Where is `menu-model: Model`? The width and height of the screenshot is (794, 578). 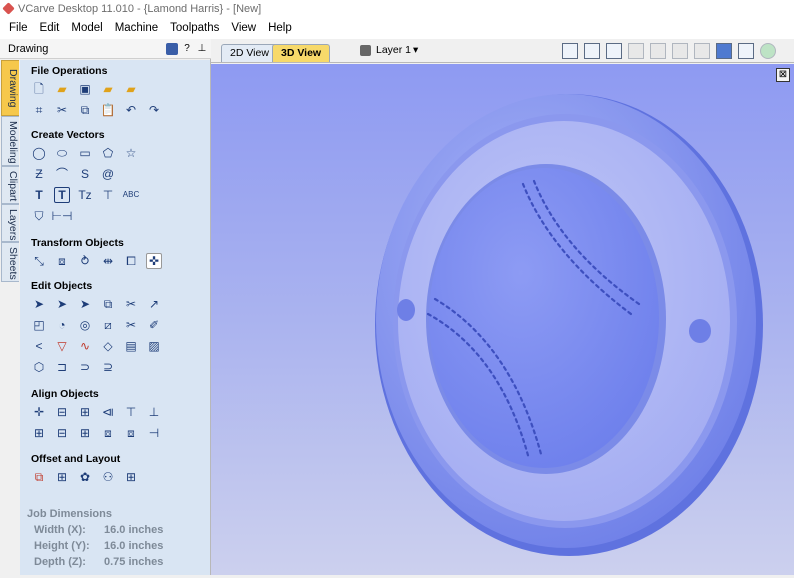 menu-model: Model is located at coordinates (86, 28).